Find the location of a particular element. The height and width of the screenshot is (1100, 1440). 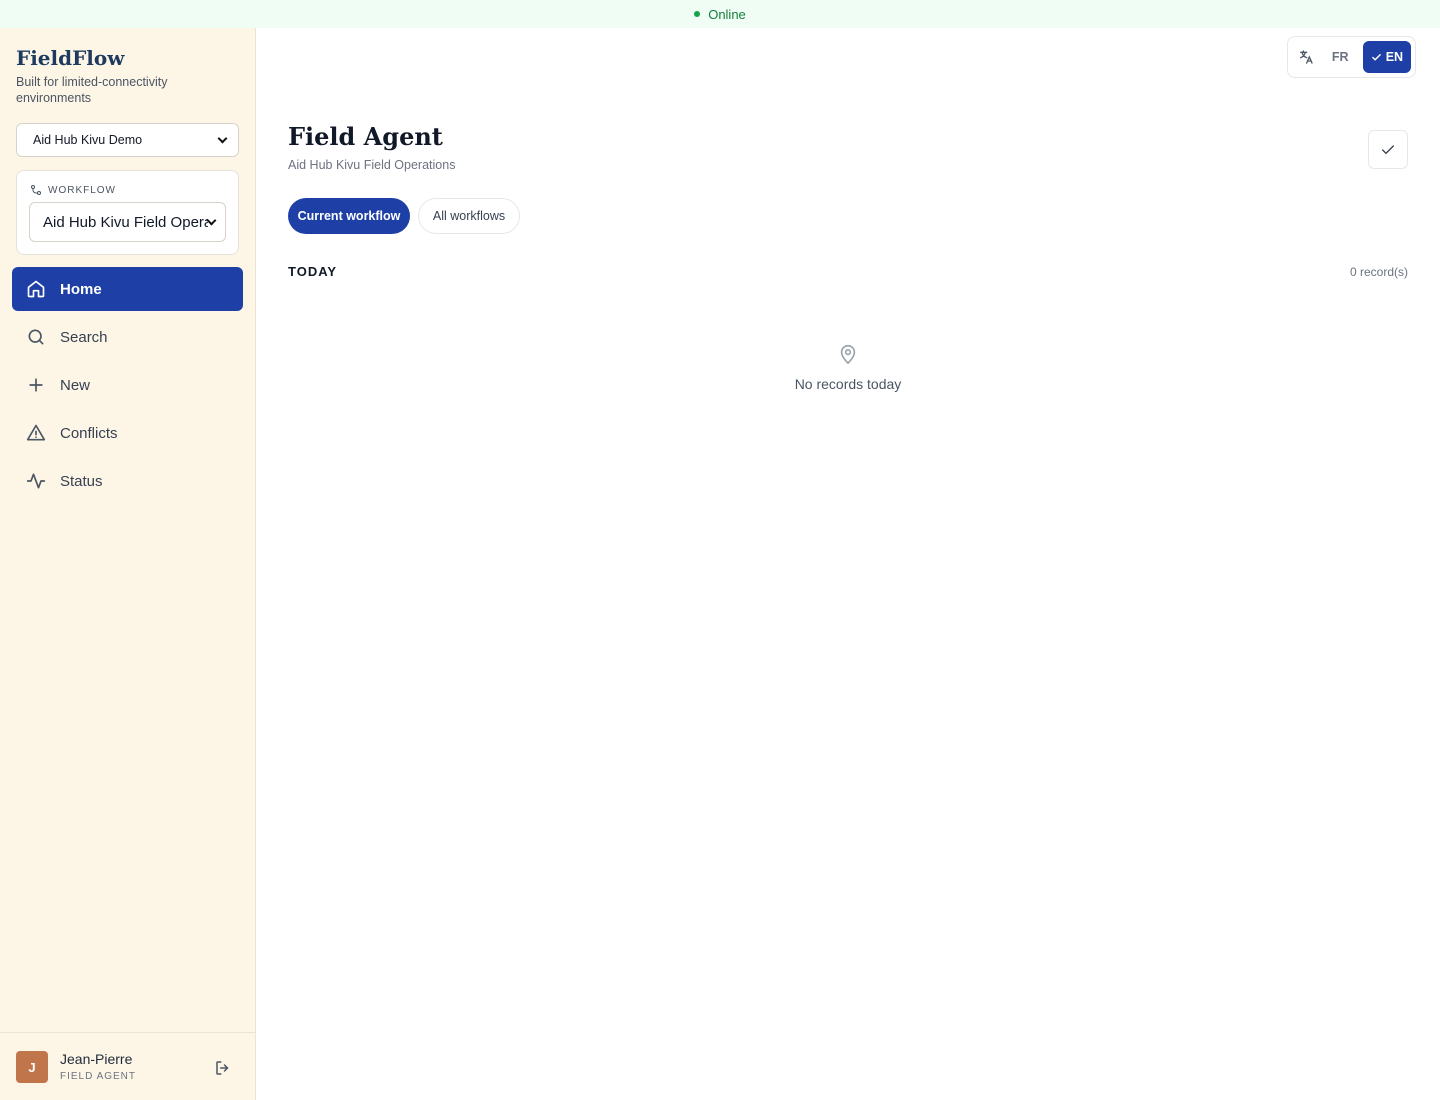

sidebar-item-search: Search is located at coordinates (127, 337).